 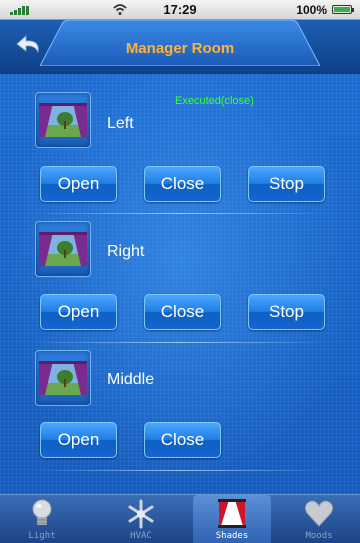 What do you see at coordinates (286, 184) in the screenshot?
I see `left-stop-button: Stop` at bounding box center [286, 184].